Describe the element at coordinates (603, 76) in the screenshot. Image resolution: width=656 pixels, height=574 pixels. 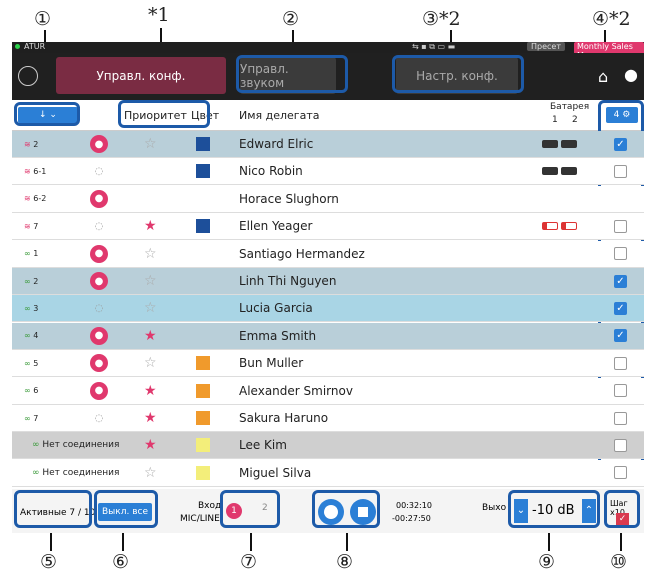
I see `home-icon: ⌂` at that location.